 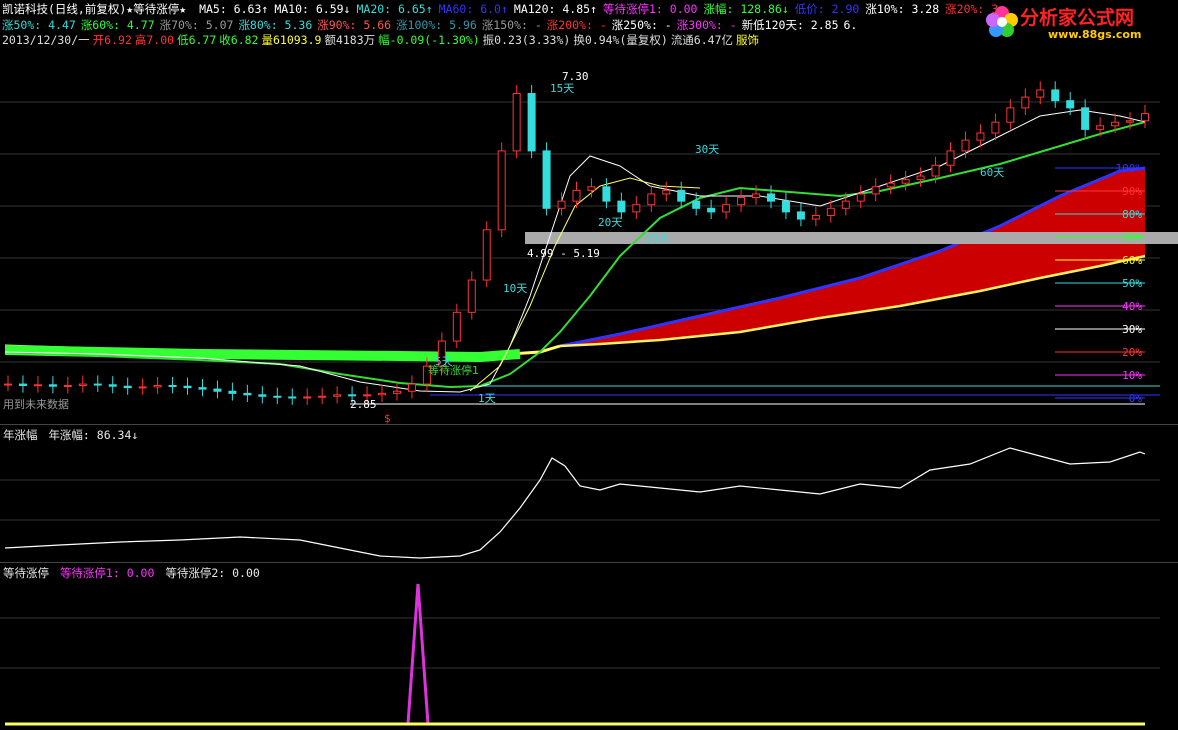 What do you see at coordinates (39, 25) in the screenshot?
I see `gain-level-item-0: 涨50%: 4.47` at bounding box center [39, 25].